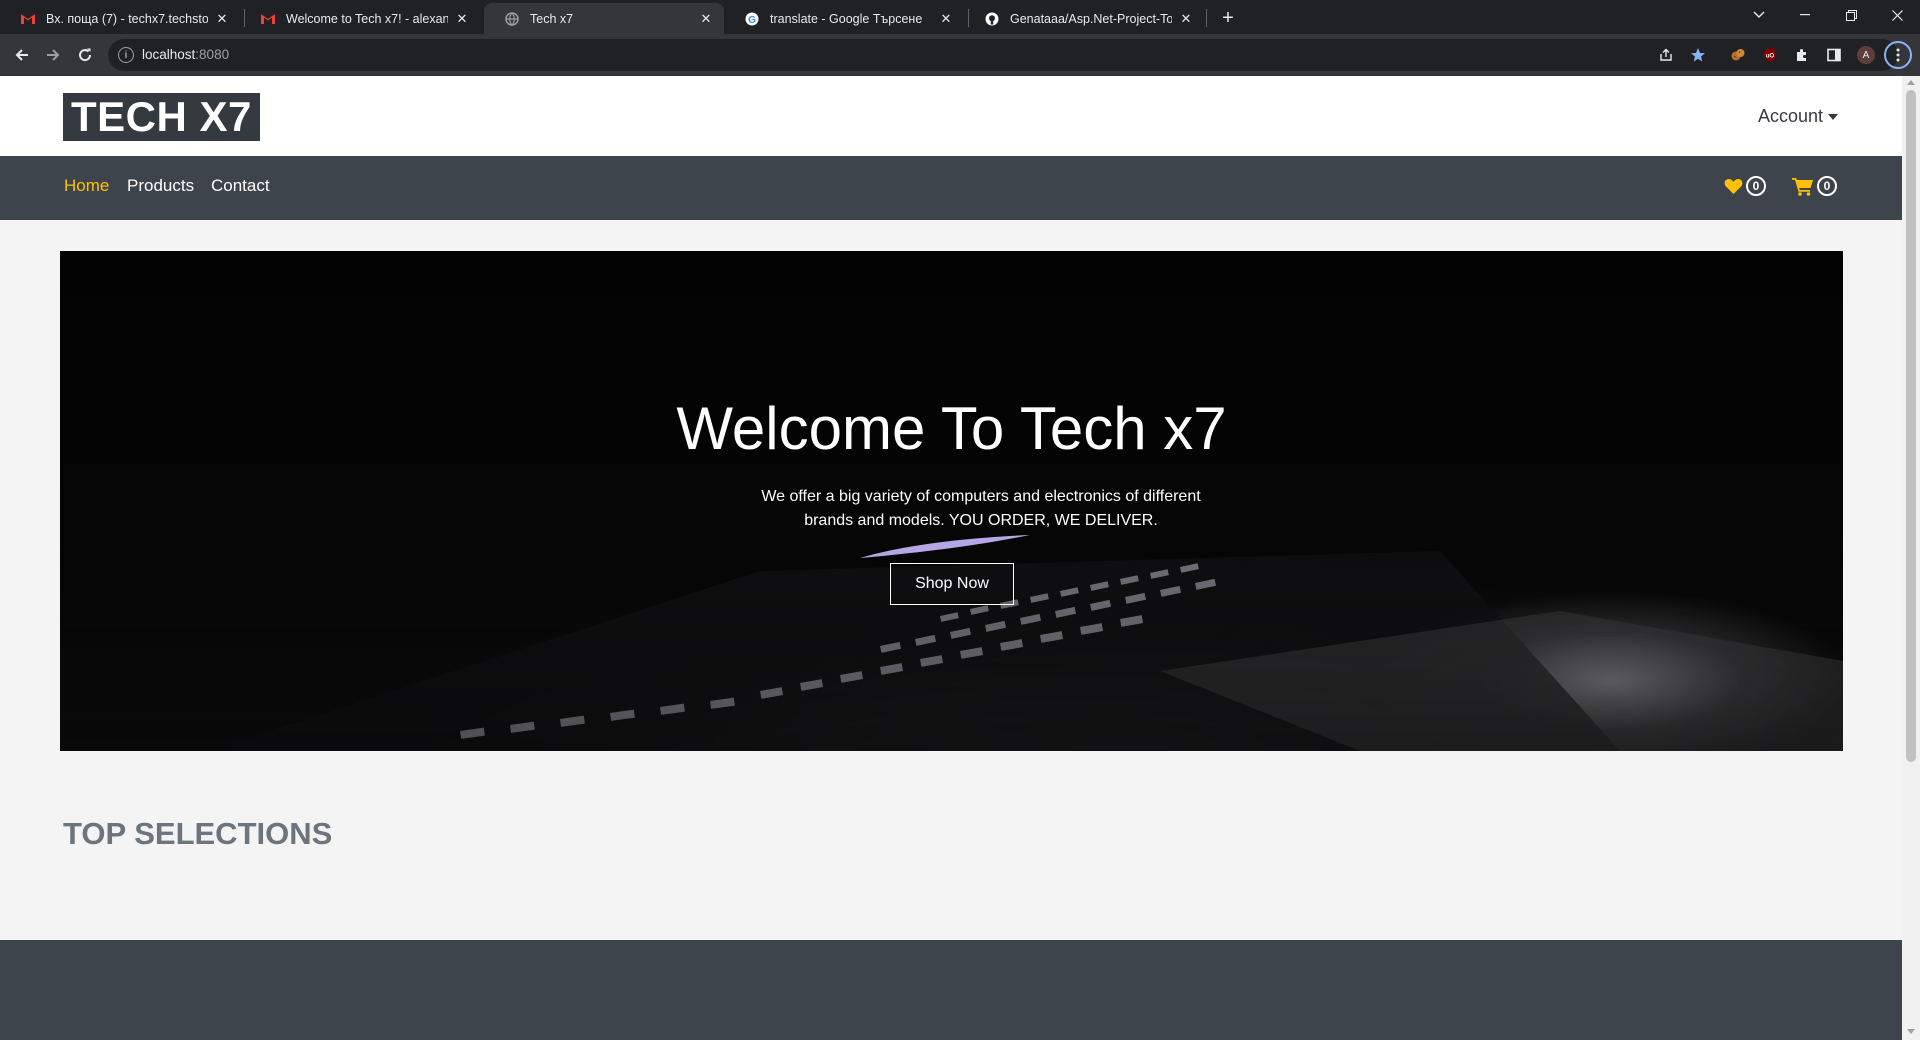 This screenshot has width=1920, height=1040. What do you see at coordinates (952, 584) in the screenshot?
I see `shop-now-button: Shop Now` at bounding box center [952, 584].